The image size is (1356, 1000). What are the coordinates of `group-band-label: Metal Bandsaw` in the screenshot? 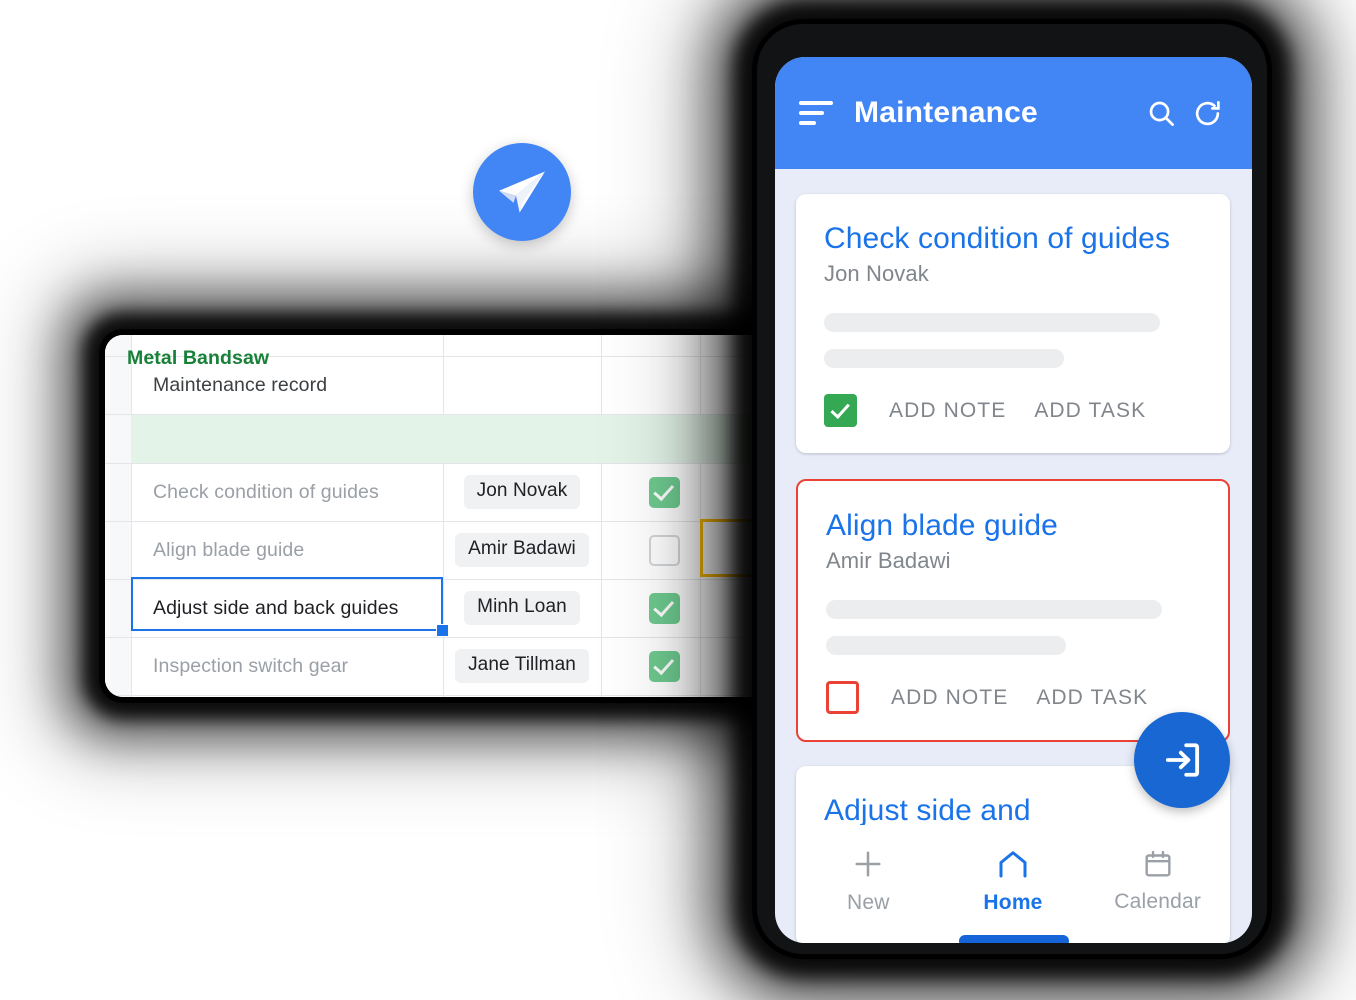 It's located at (198, 358).